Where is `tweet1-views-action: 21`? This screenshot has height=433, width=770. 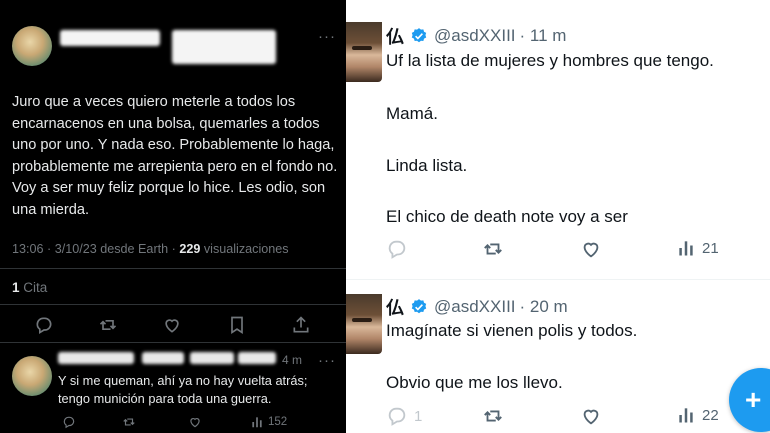
tweet1-views-action: 21 is located at coordinates (697, 248).